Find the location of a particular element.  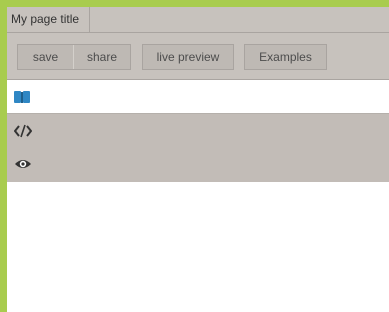

examples-button-label: Examples is located at coordinates (285, 57).